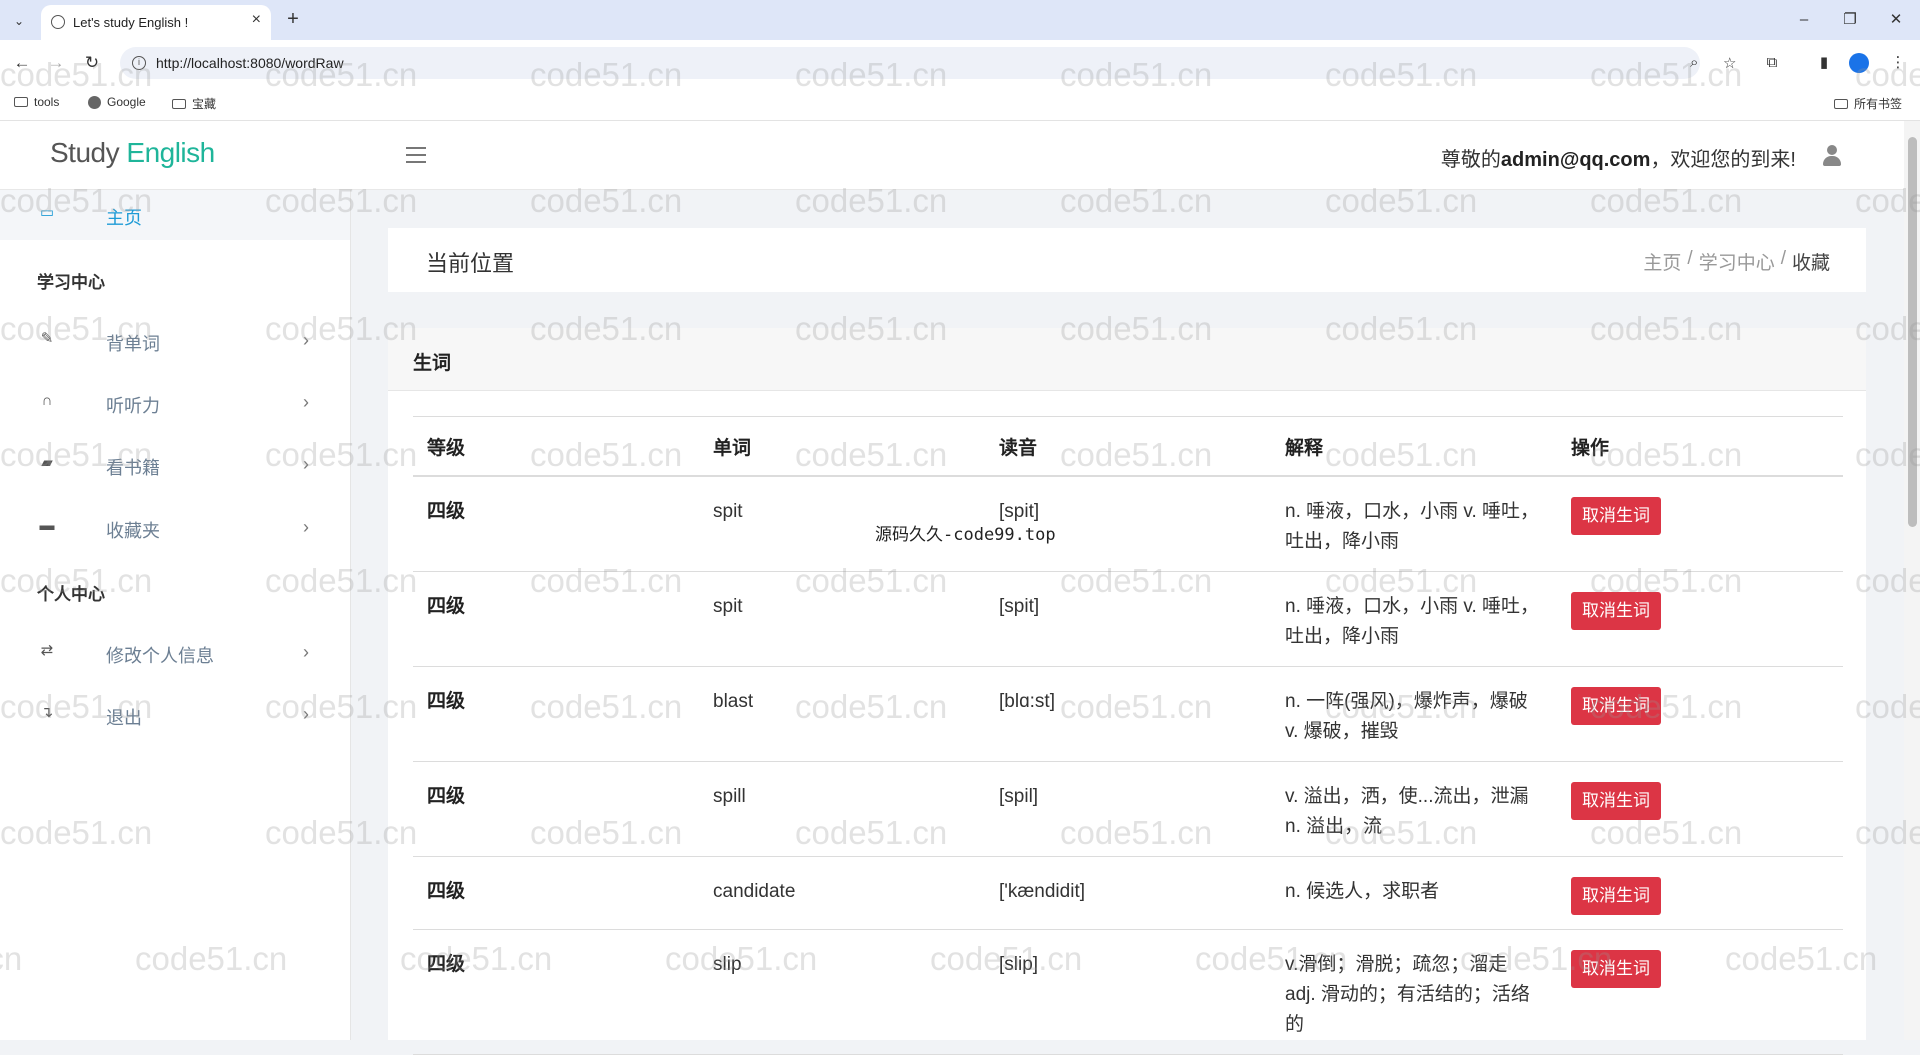 The width and height of the screenshot is (1920, 1055). I want to click on cell-word: candidate, so click(842, 893).